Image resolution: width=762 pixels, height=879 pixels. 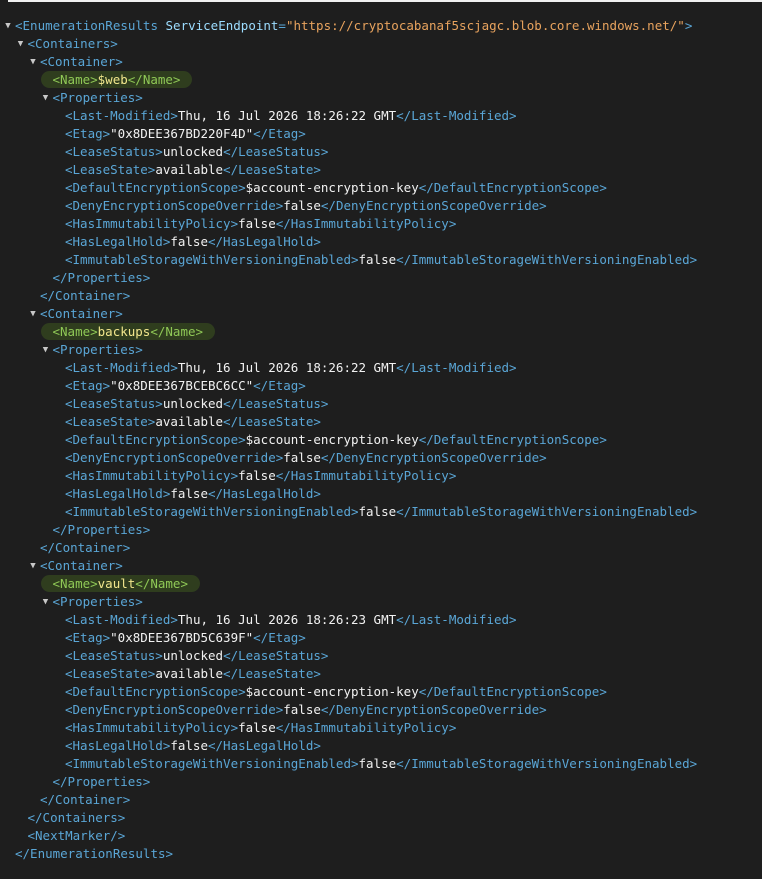 What do you see at coordinates (547, 763) in the screenshot?
I see `xml-close-tag: </ImmutableStorageWithVersioningEnabled>` at bounding box center [547, 763].